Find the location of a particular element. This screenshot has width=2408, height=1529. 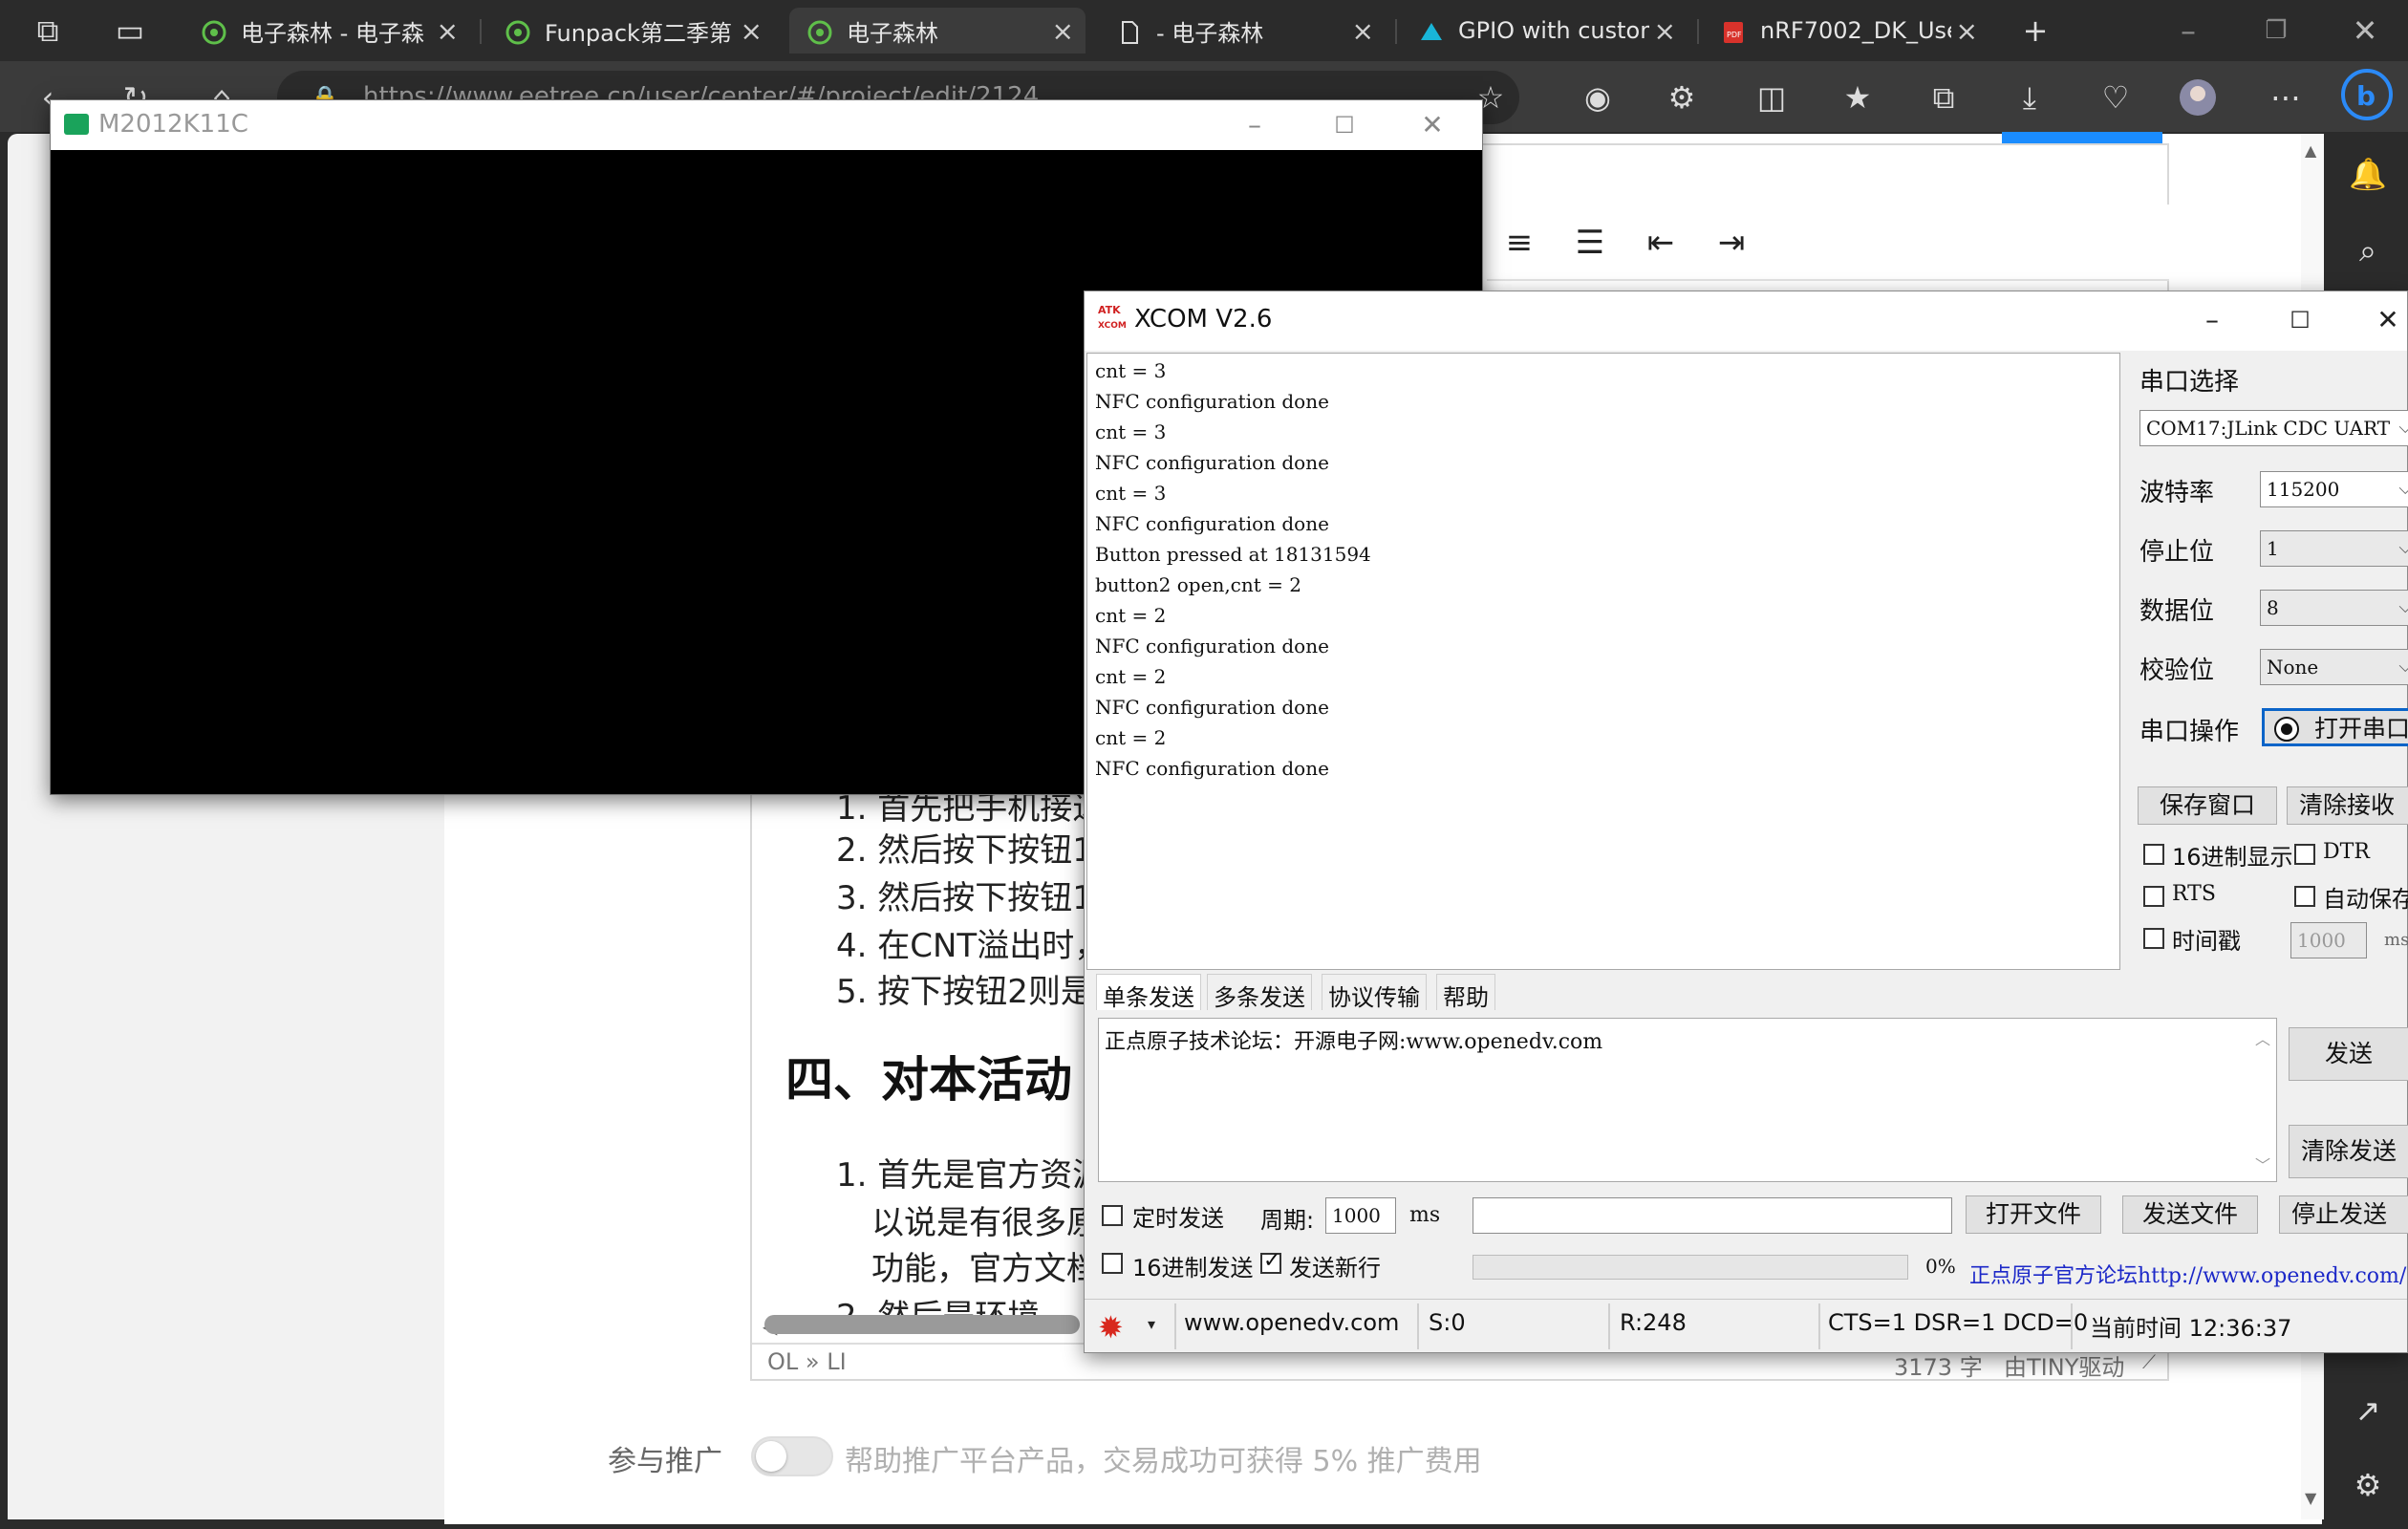

open-port-button: 打开串口 is located at coordinates (2335, 727).